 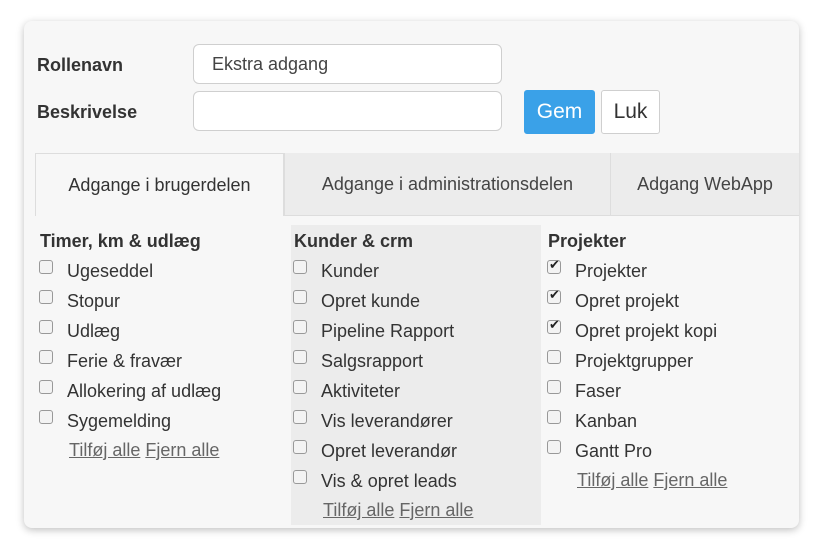 What do you see at coordinates (300, 267) in the screenshot?
I see `checkbox-g1-i0` at bounding box center [300, 267].